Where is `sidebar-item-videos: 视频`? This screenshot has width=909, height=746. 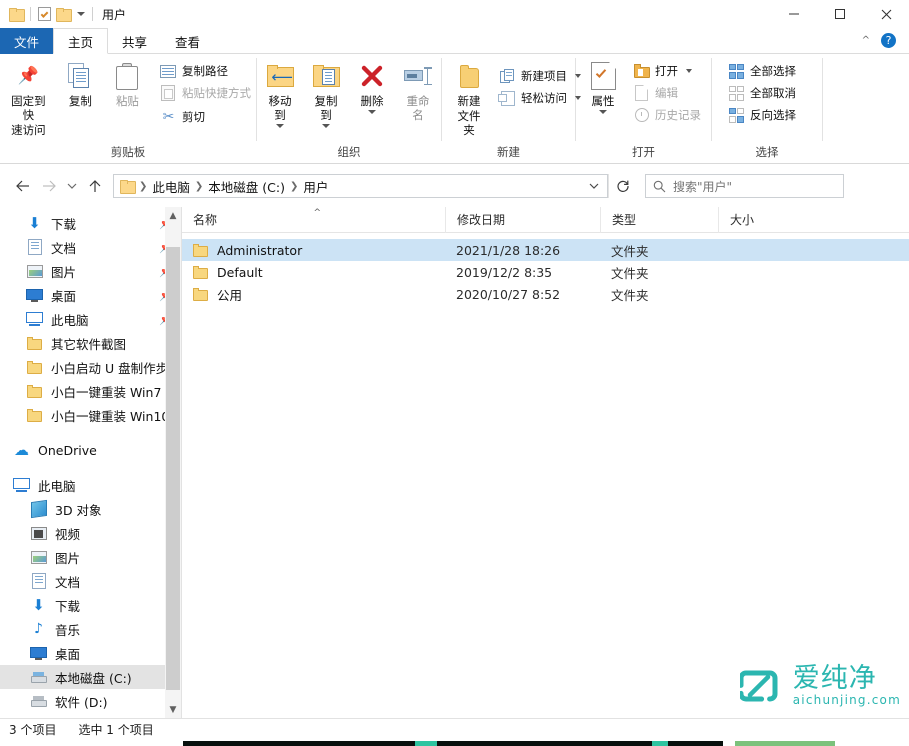 sidebar-item-videos: 视频 is located at coordinates (90, 533).